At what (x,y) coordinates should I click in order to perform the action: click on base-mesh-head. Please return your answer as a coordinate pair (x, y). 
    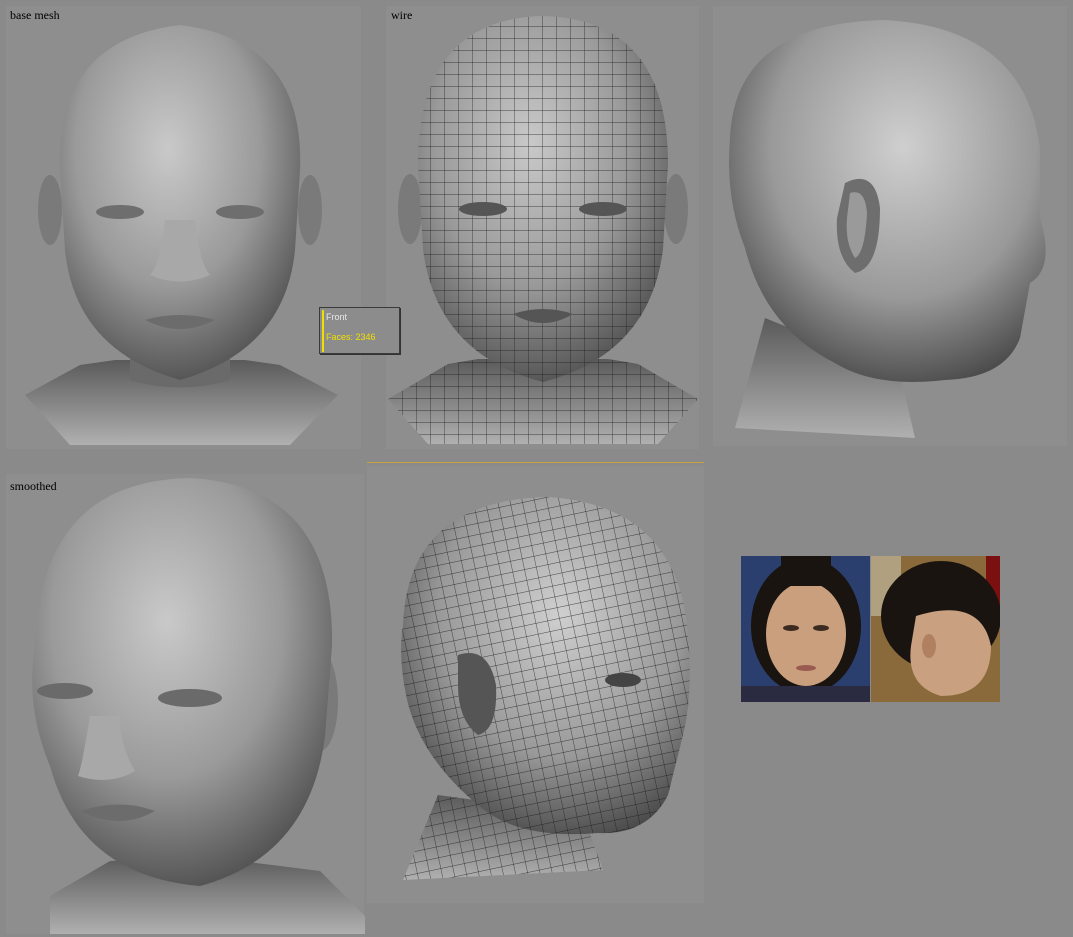
    Looking at the image, I should click on (181, 235).